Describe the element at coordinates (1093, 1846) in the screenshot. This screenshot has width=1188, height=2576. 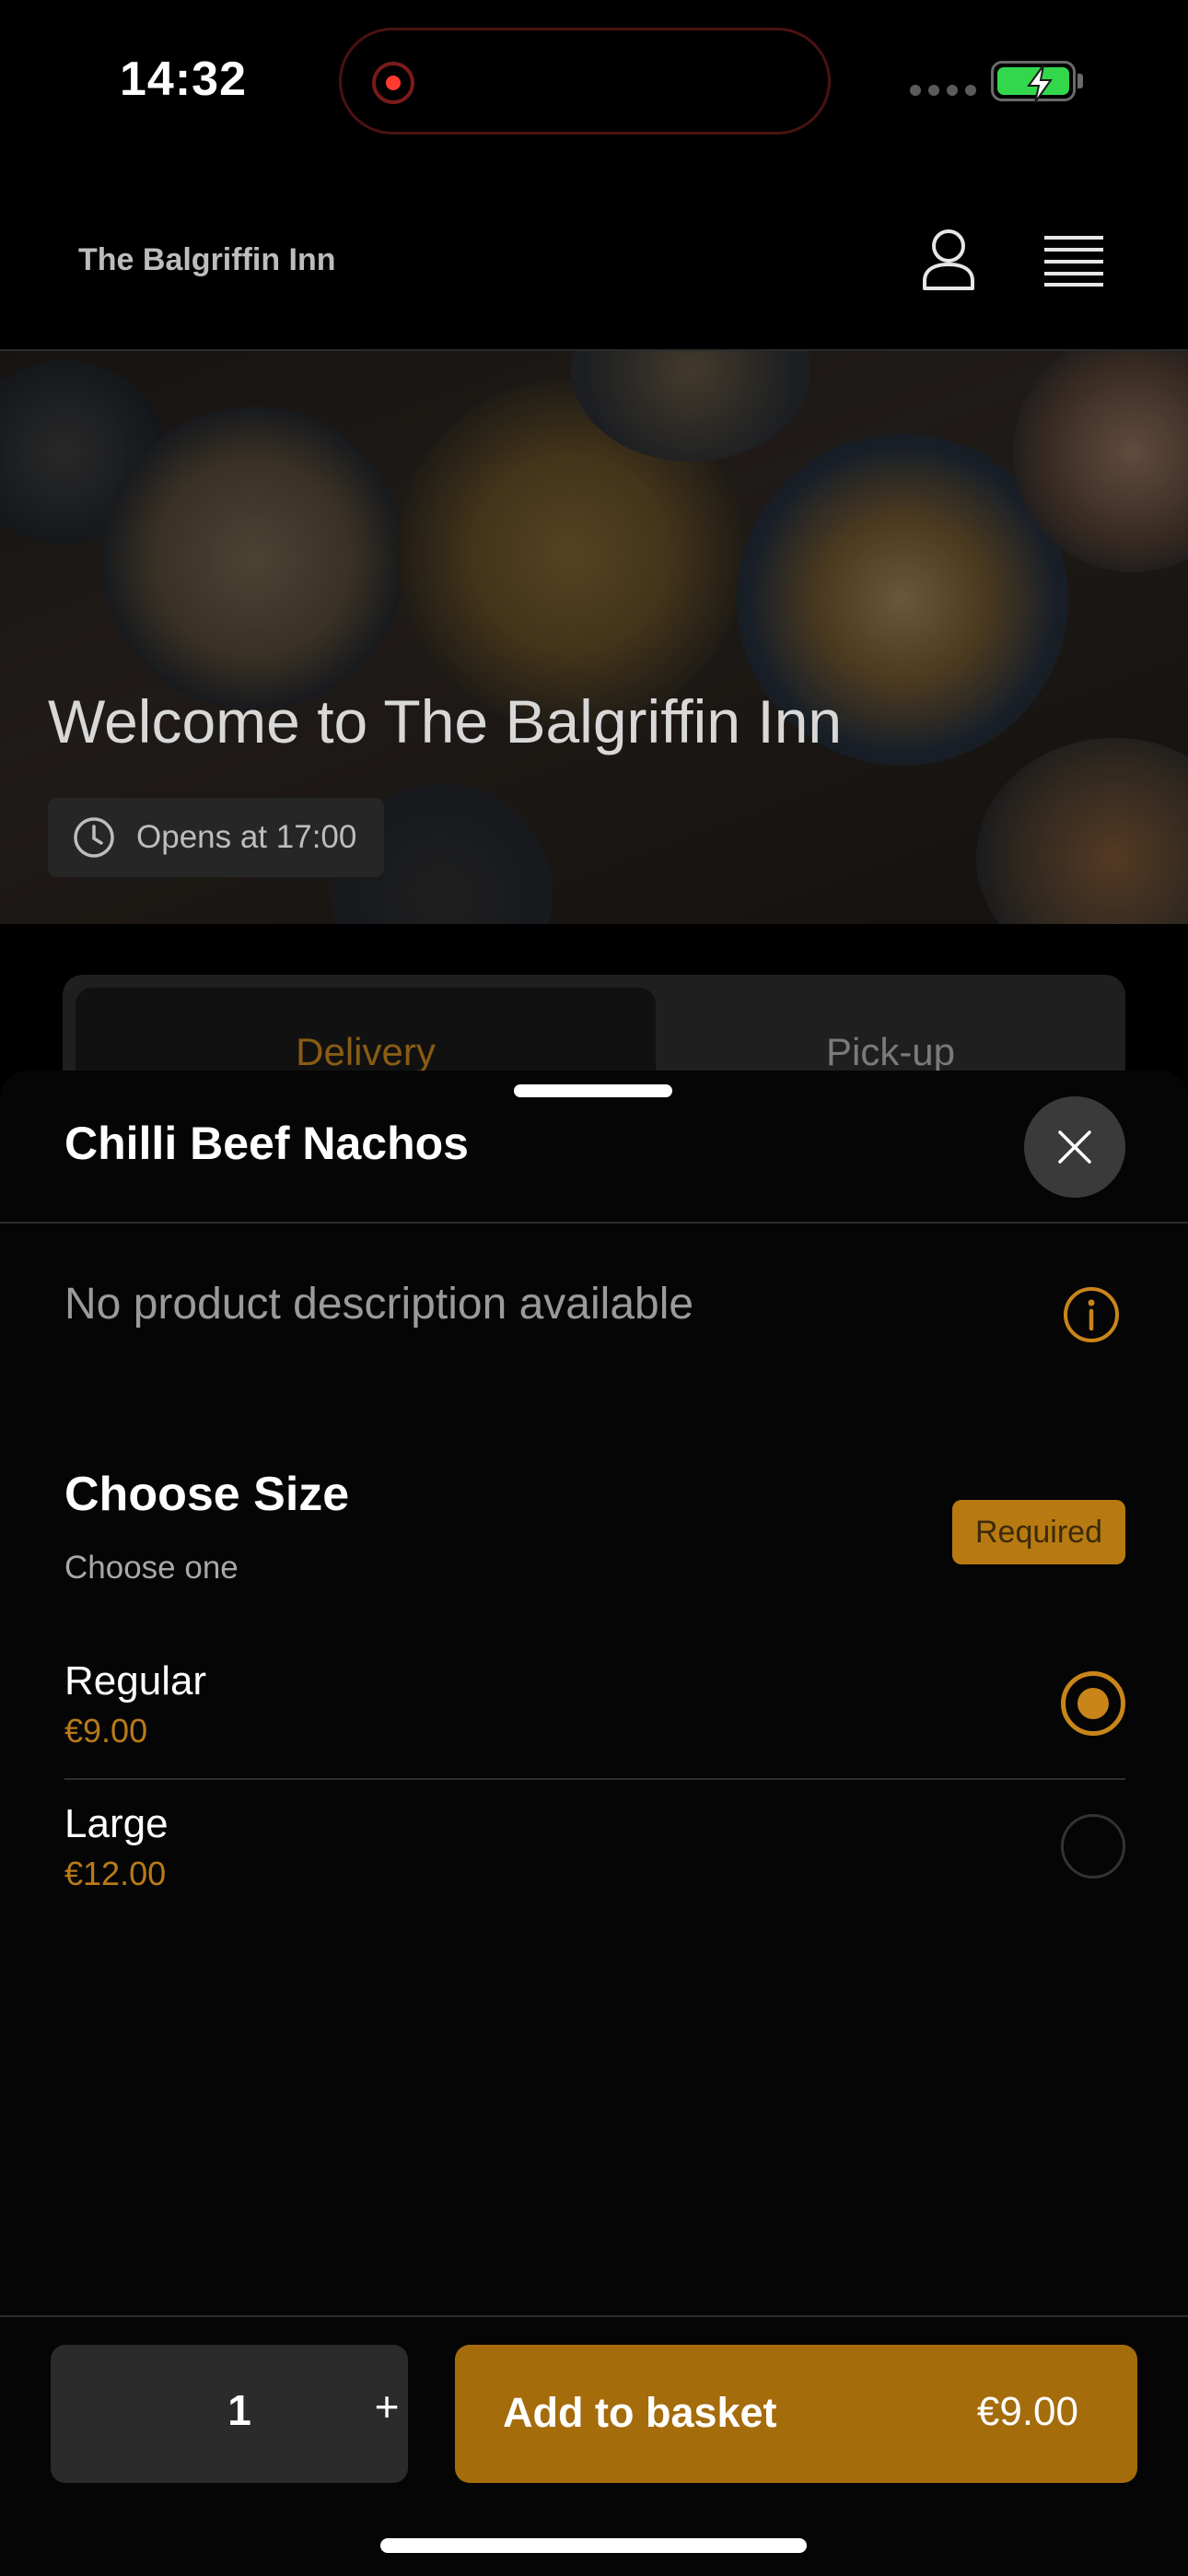
I see `radio-unselected` at that location.